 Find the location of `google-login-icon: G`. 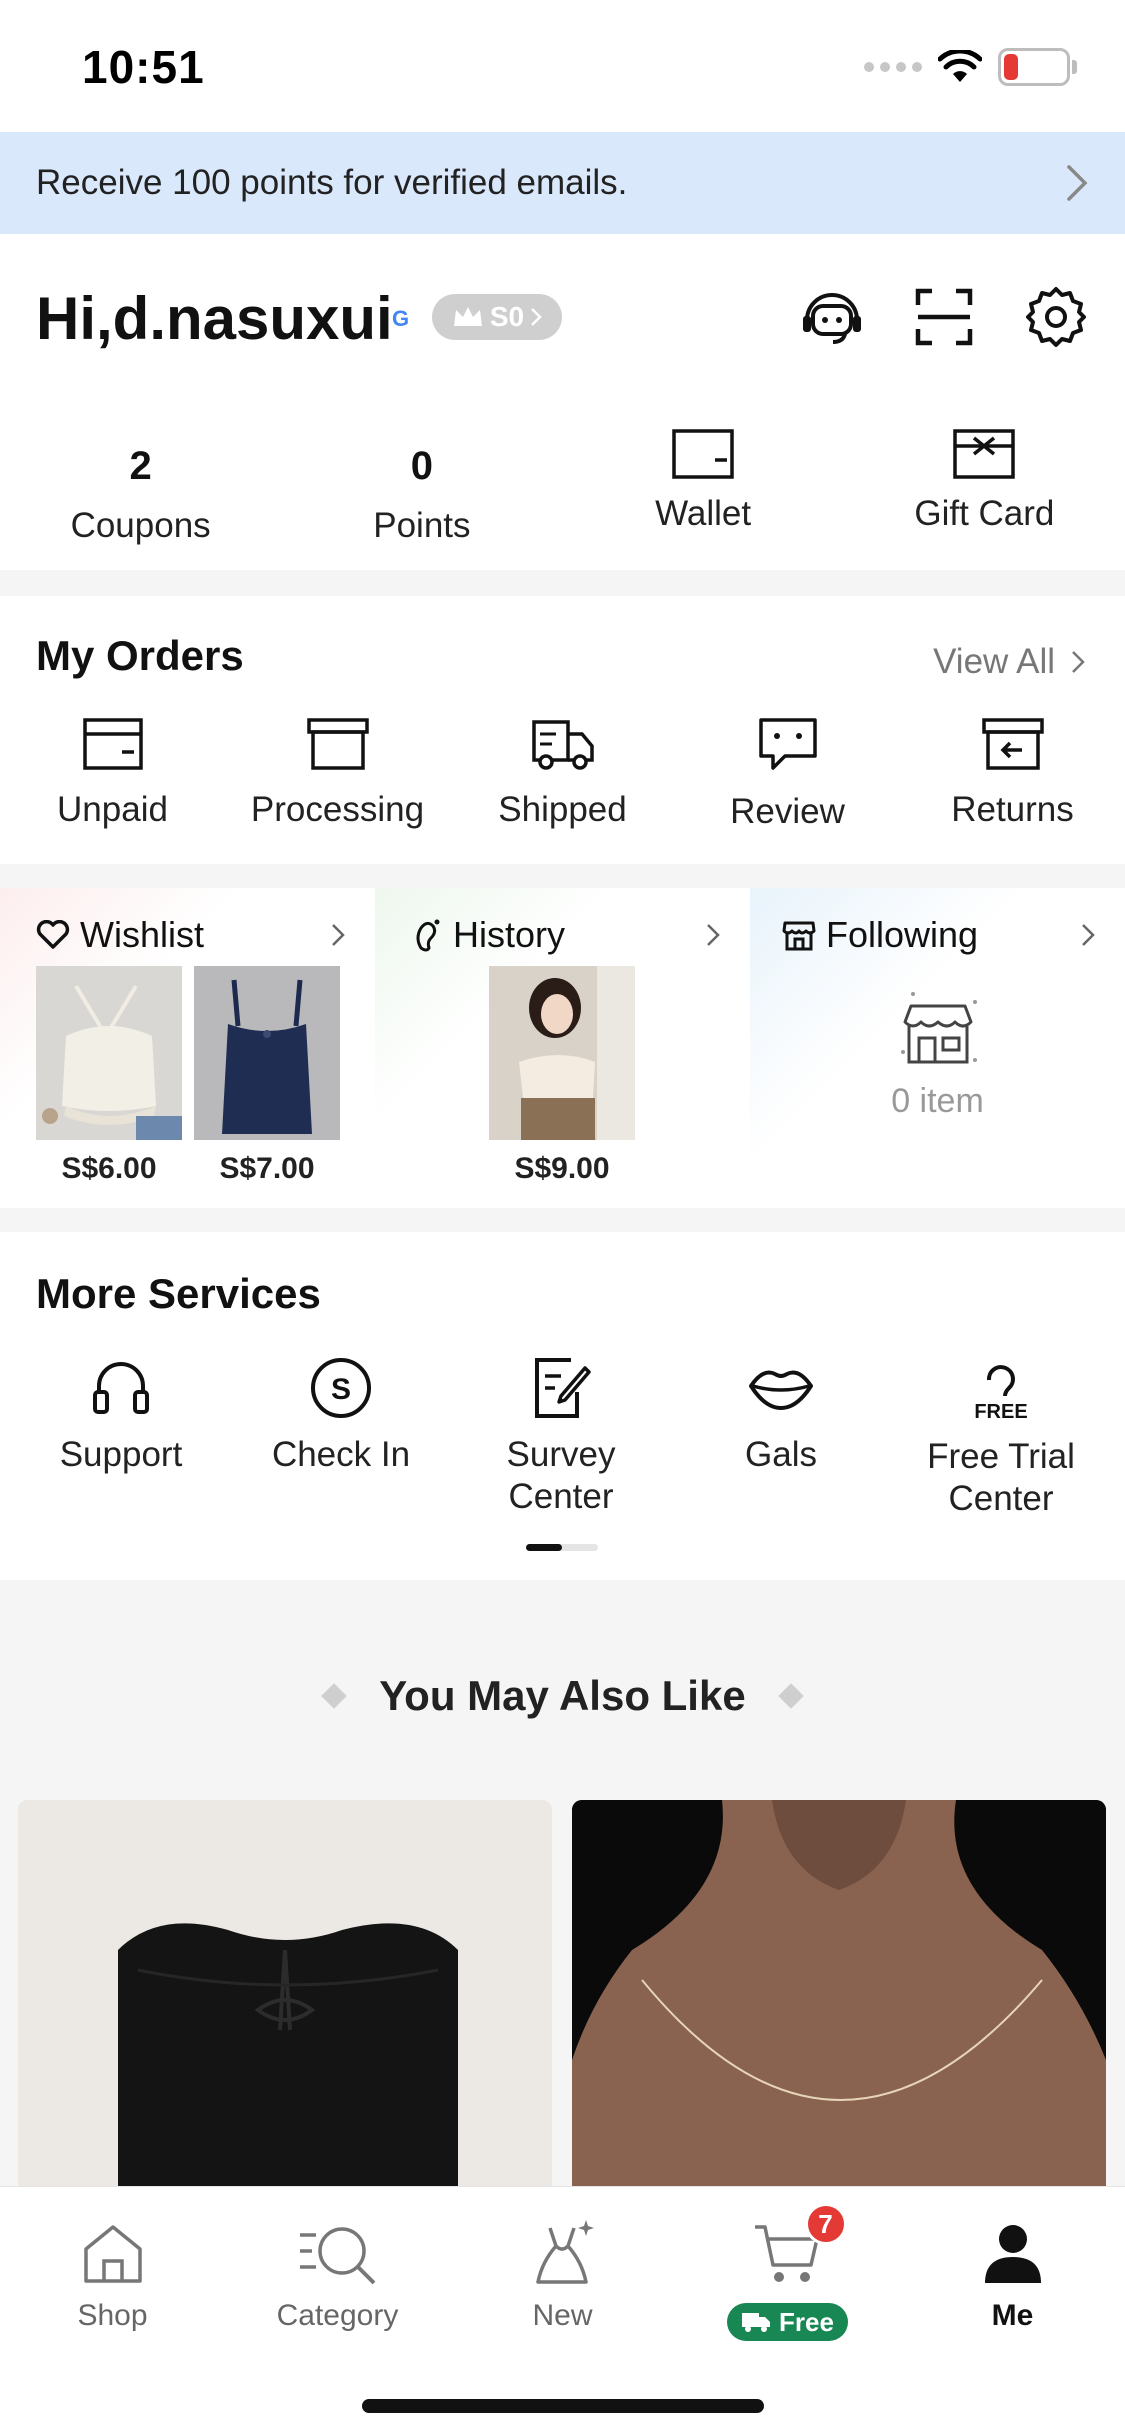

google-login-icon: G is located at coordinates (401, 318).